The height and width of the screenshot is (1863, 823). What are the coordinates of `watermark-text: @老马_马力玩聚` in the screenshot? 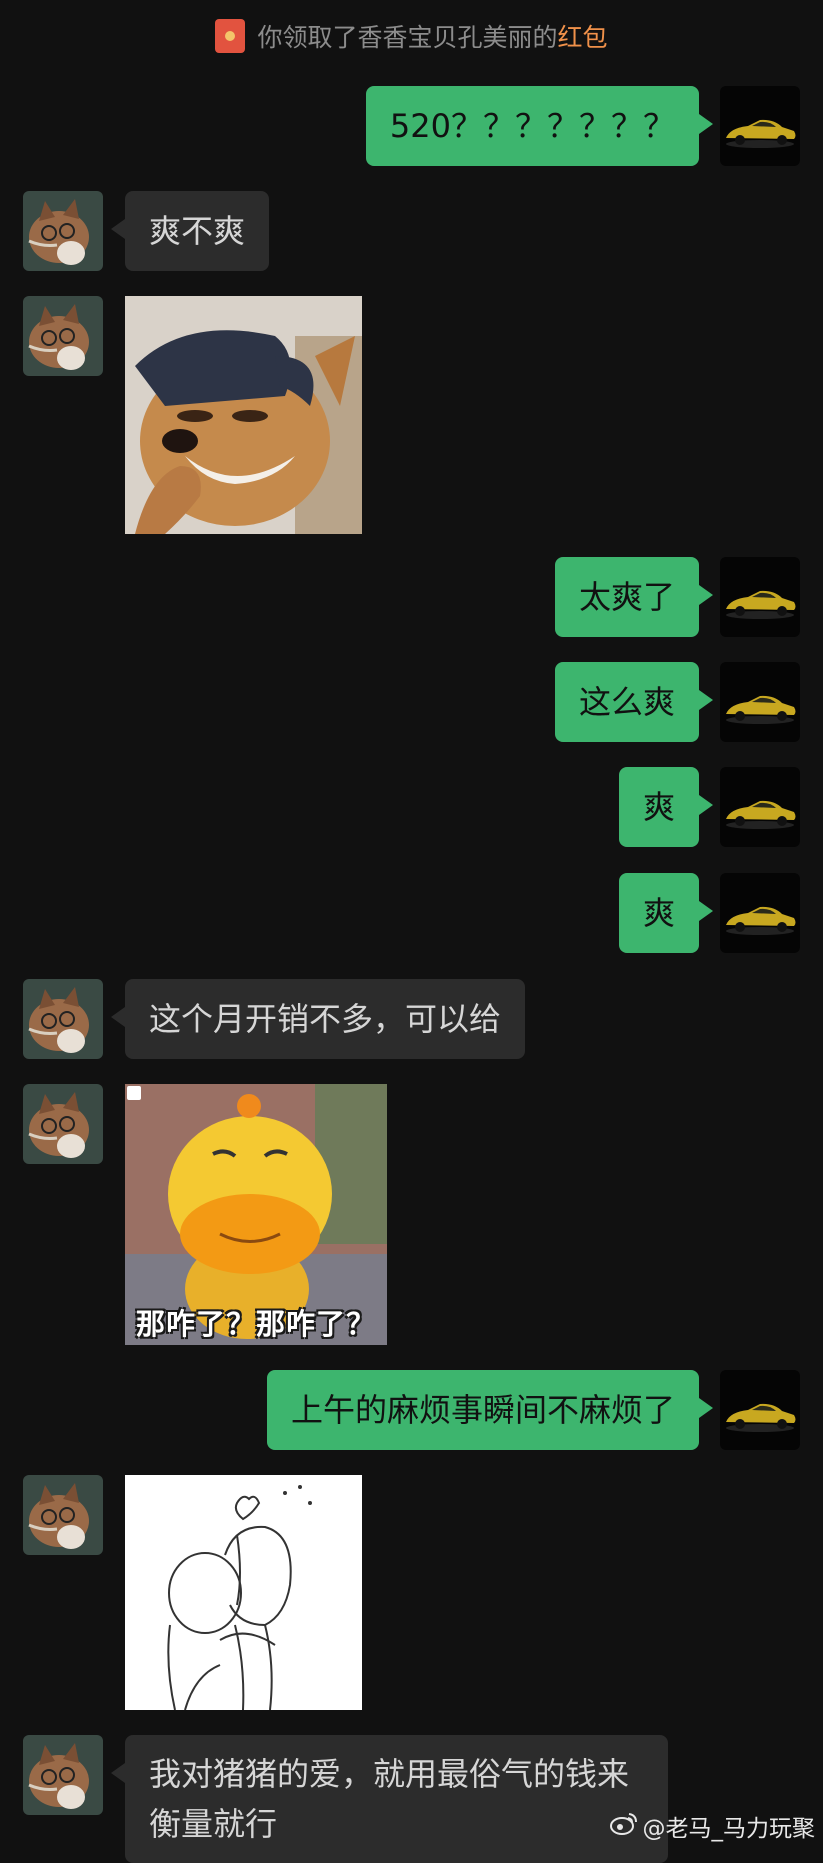 It's located at (729, 1829).